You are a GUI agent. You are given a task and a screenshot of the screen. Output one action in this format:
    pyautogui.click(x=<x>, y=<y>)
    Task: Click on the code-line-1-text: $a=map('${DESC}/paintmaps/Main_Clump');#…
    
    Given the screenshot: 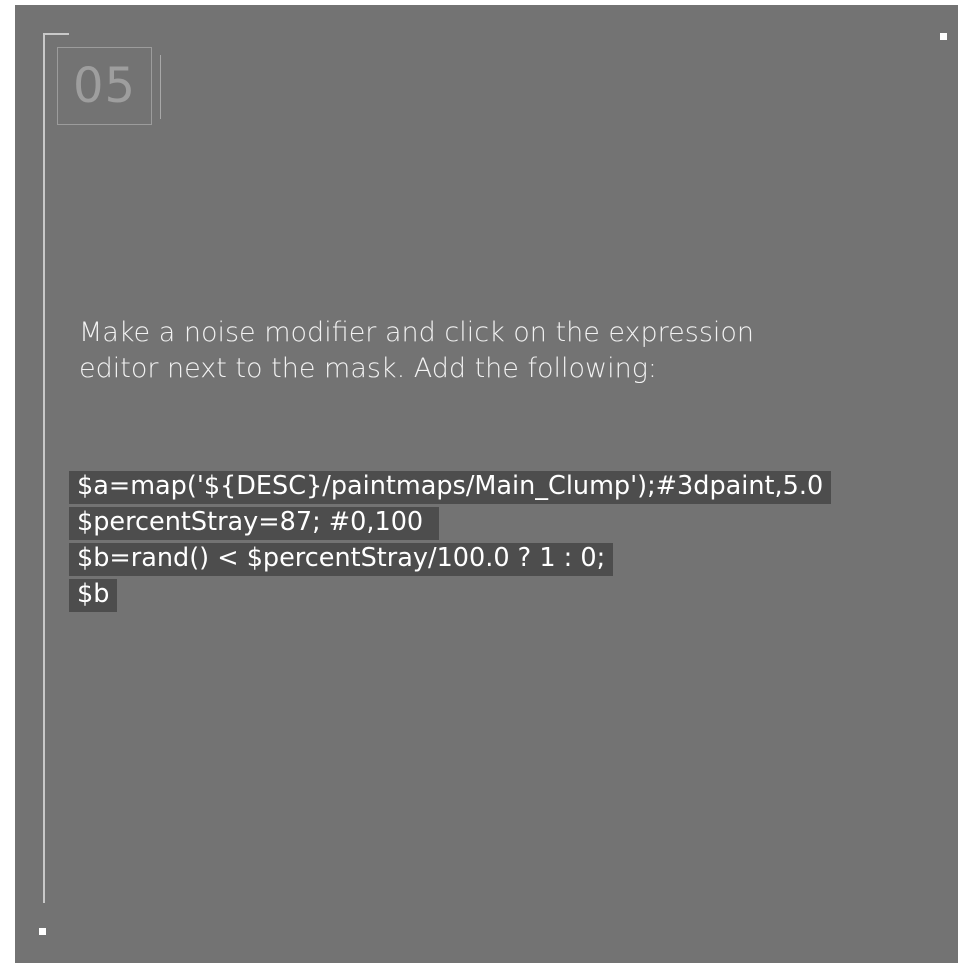 What is the action you would take?
    pyautogui.click(x=450, y=487)
    